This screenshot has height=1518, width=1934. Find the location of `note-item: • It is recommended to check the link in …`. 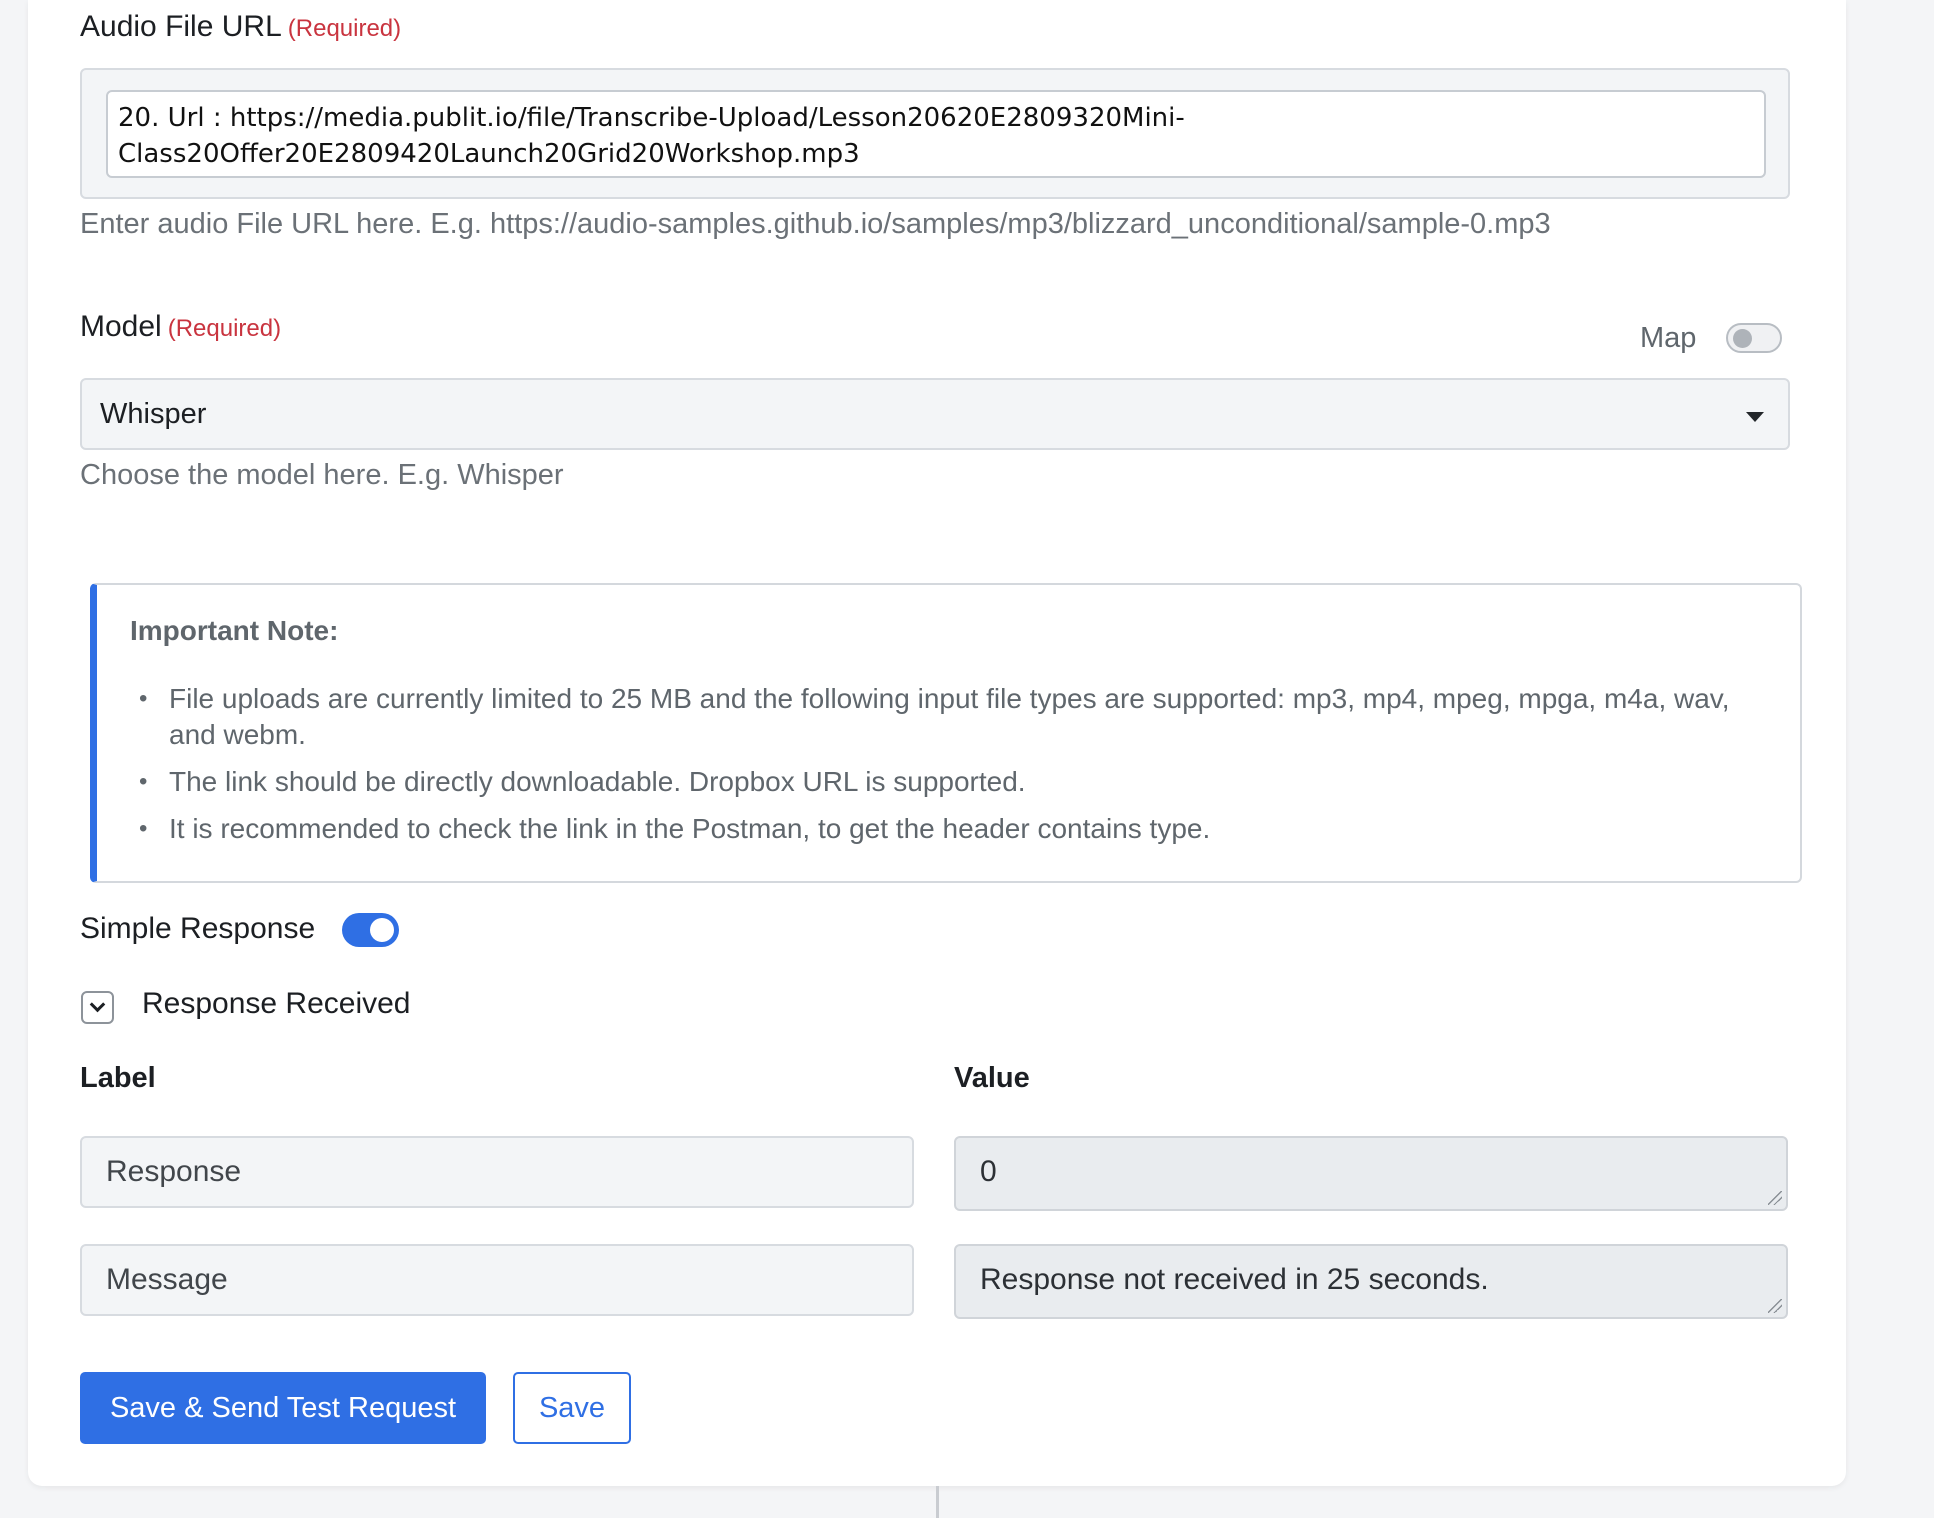

note-item: • It is recommended to check the link in … is located at coordinates (952, 829).